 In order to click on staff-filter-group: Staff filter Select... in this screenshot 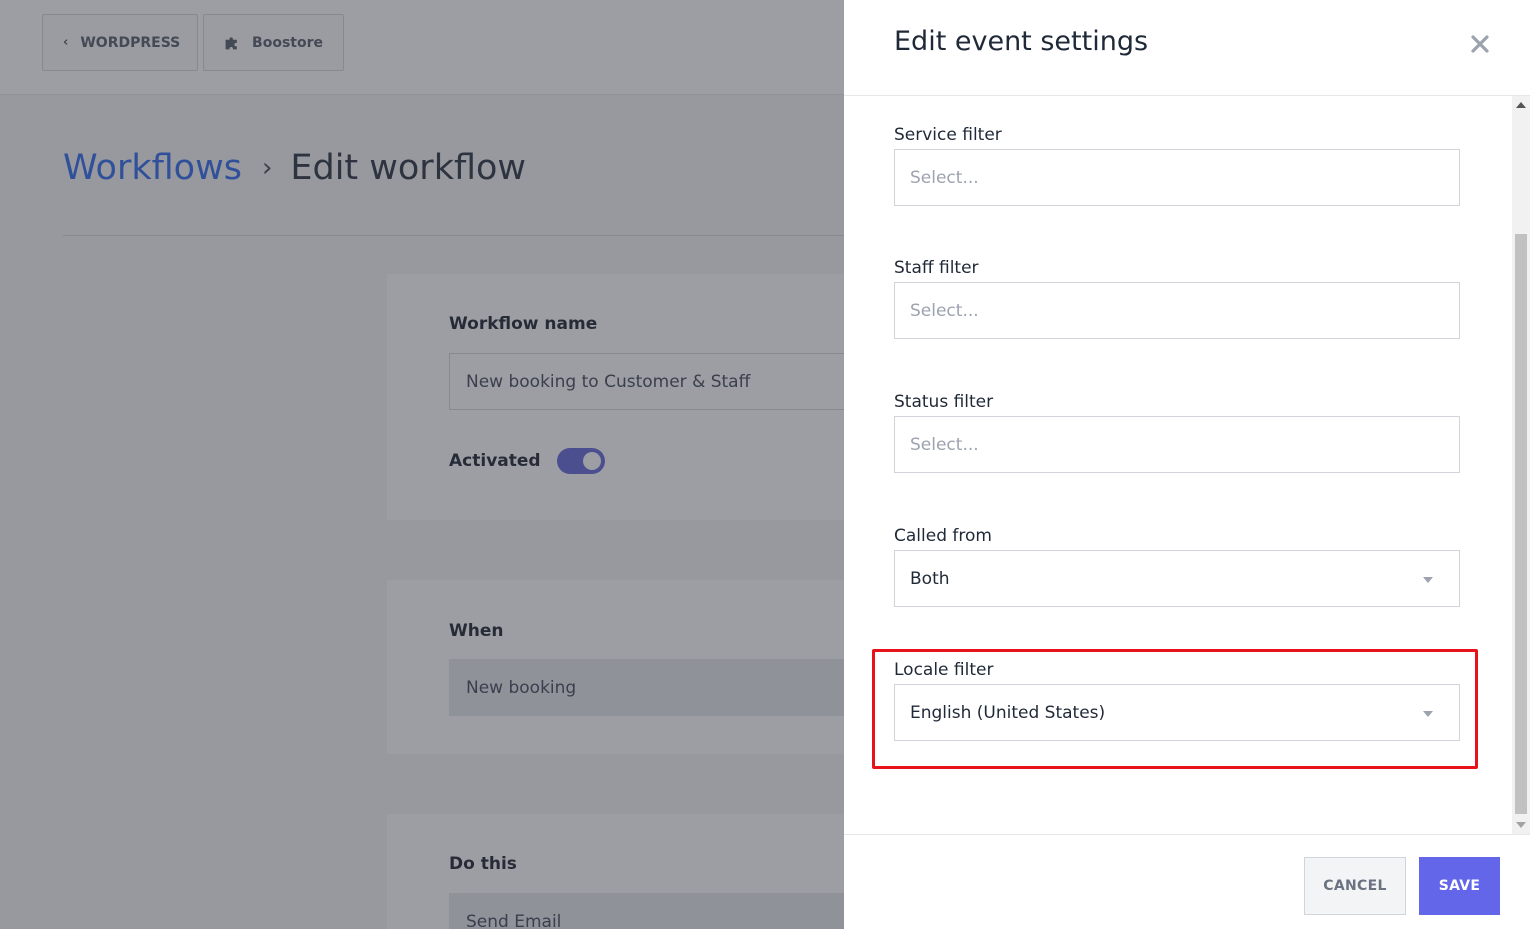, I will do `click(1177, 298)`.